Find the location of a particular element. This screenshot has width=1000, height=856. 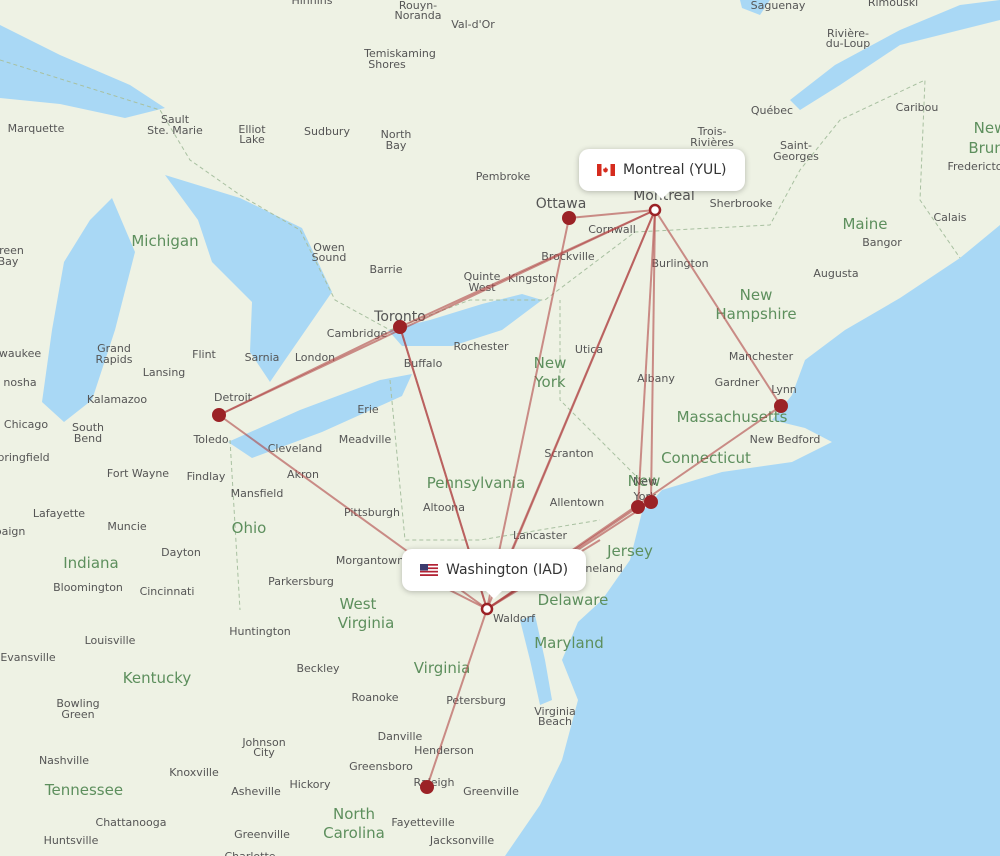

city-label: New is located at coordinates (645, 481).